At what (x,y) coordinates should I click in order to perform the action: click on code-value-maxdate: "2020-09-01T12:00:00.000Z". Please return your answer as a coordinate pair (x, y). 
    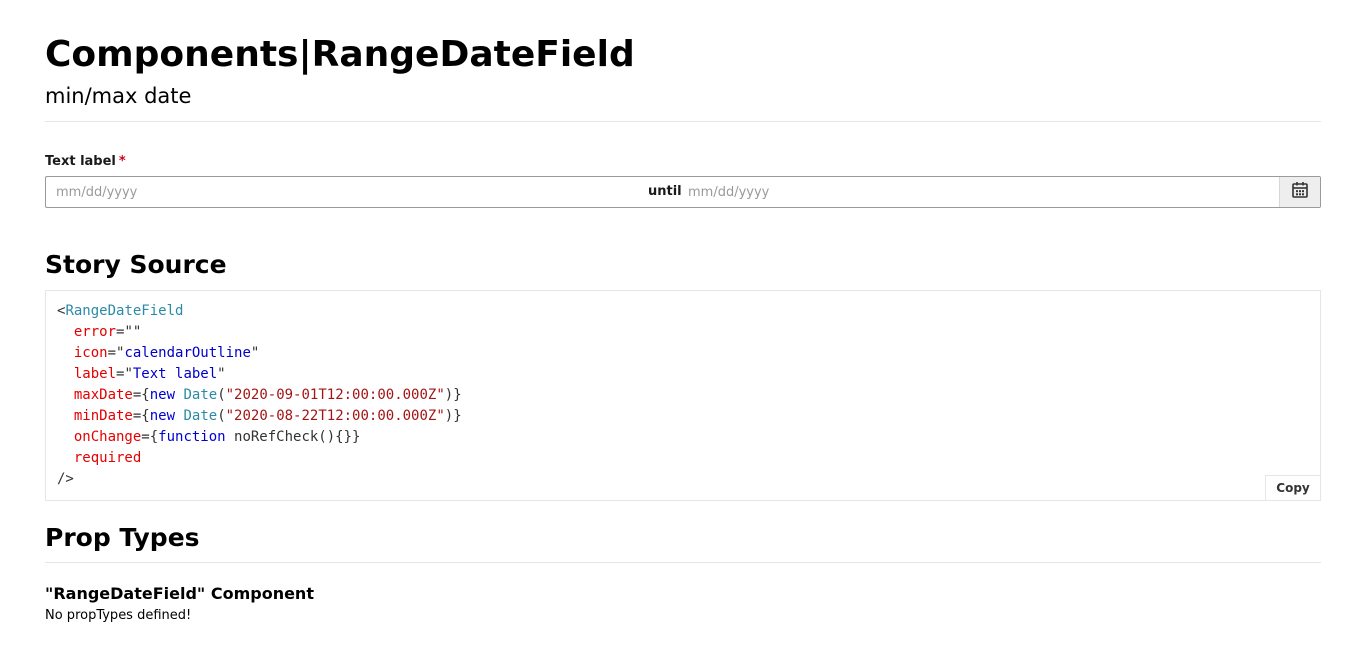
    Looking at the image, I should click on (335, 395).